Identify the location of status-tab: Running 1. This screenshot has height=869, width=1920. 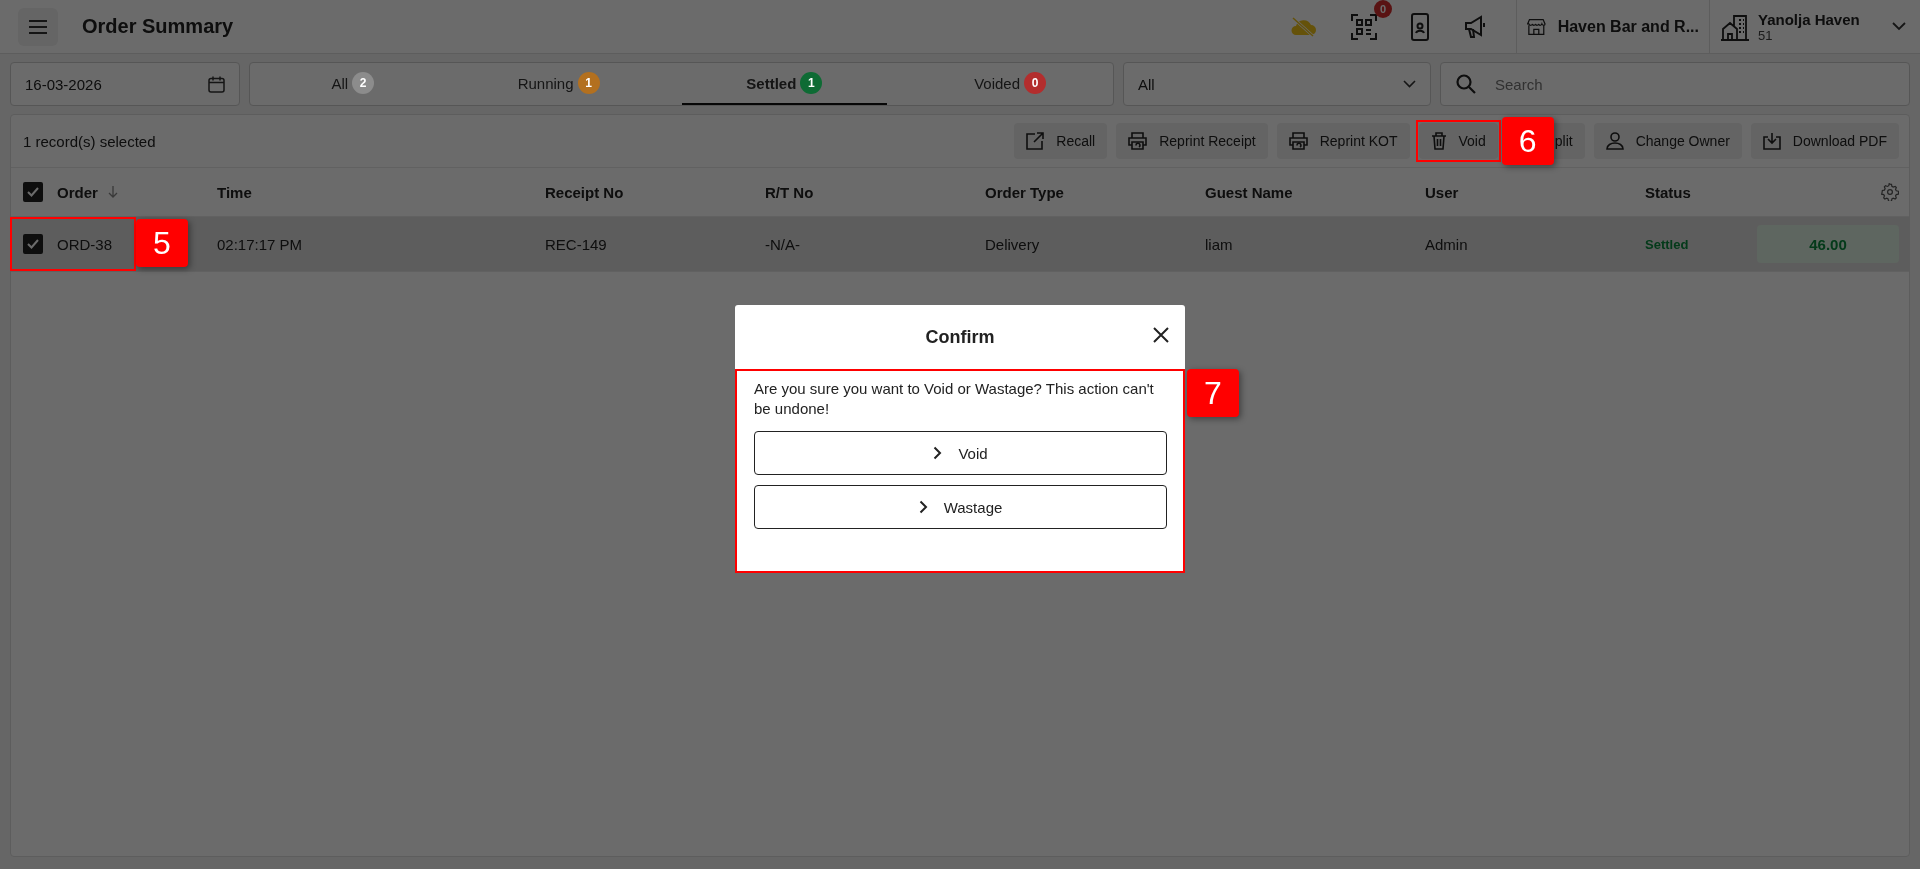
(558, 84).